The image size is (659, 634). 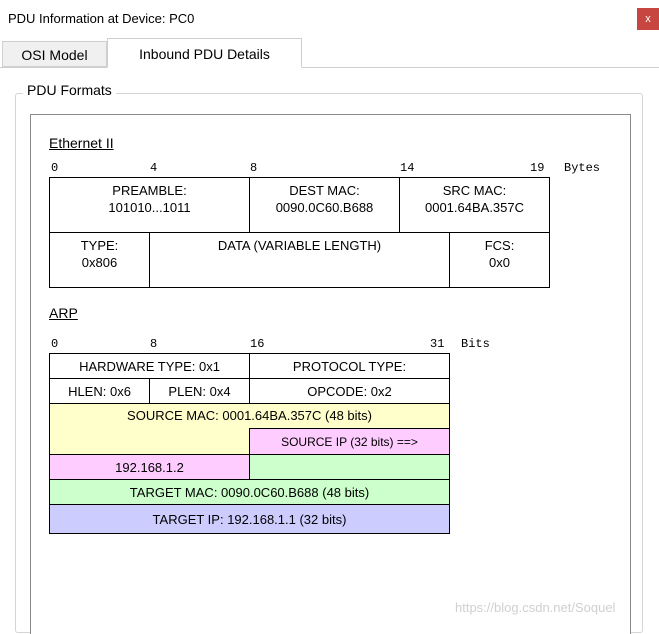 I want to click on ethernet-ruler-0: 0, so click(x=55, y=168).